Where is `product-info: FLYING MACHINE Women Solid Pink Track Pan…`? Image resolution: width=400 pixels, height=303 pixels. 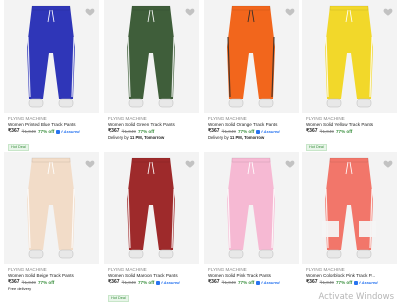
product-info: FLYING MACHINE Women Solid Pink Track Pan… is located at coordinates (252, 276).